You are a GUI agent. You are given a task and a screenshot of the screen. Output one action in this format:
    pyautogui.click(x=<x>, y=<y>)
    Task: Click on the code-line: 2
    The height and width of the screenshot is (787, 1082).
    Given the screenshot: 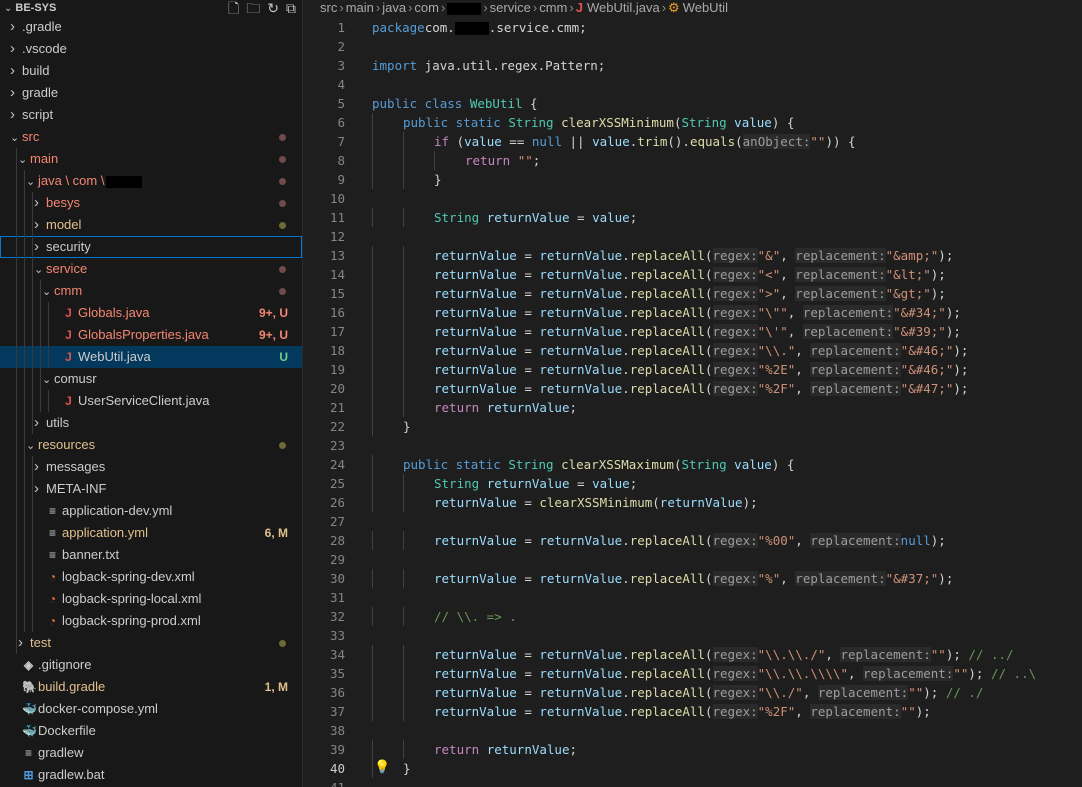 What is the action you would take?
    pyautogui.click(x=692, y=46)
    